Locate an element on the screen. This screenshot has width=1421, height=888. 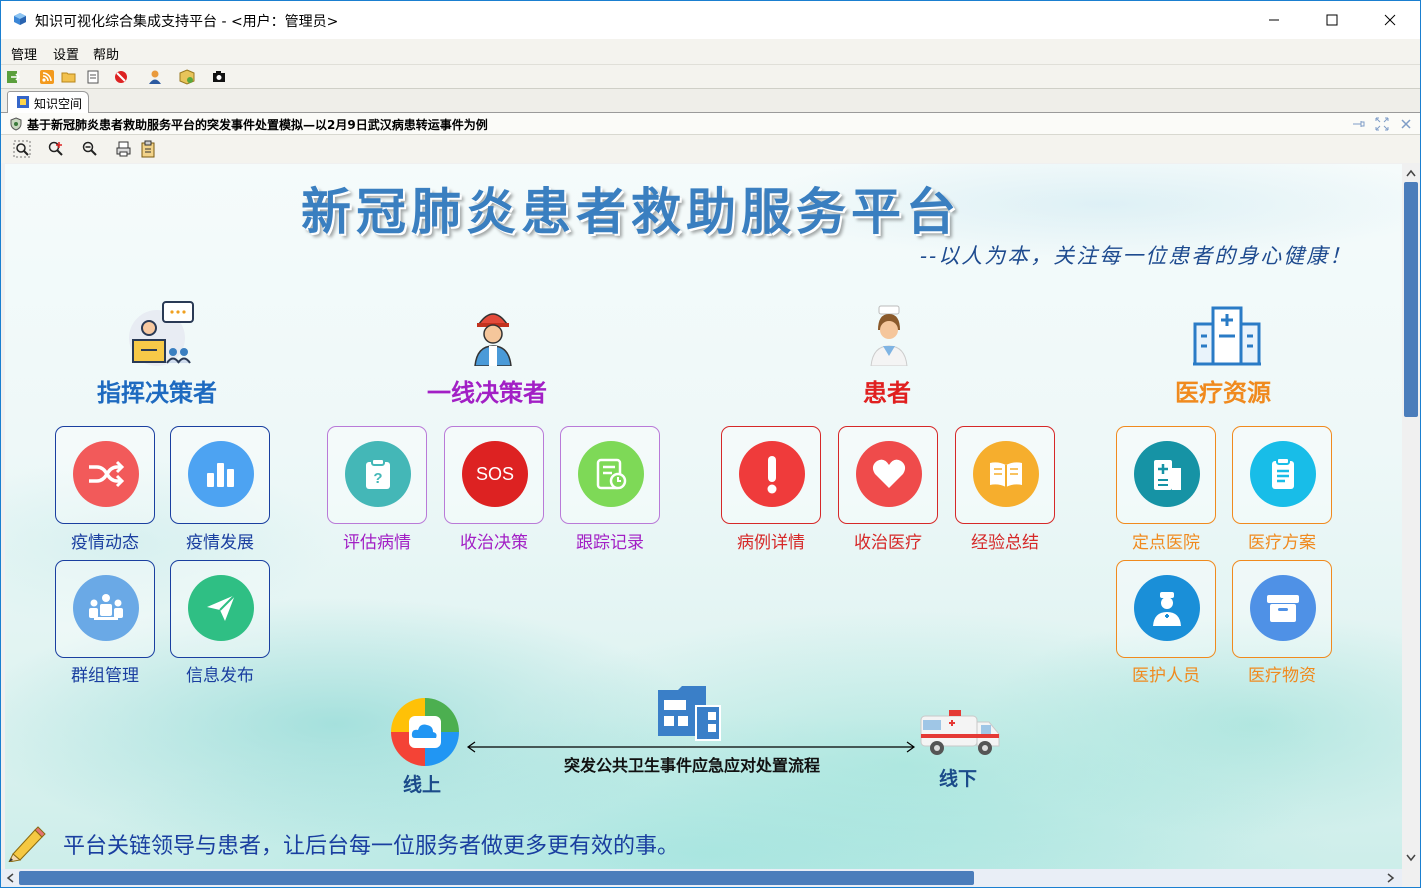
card-epidemic-dynamics is located at coordinates (105, 475).